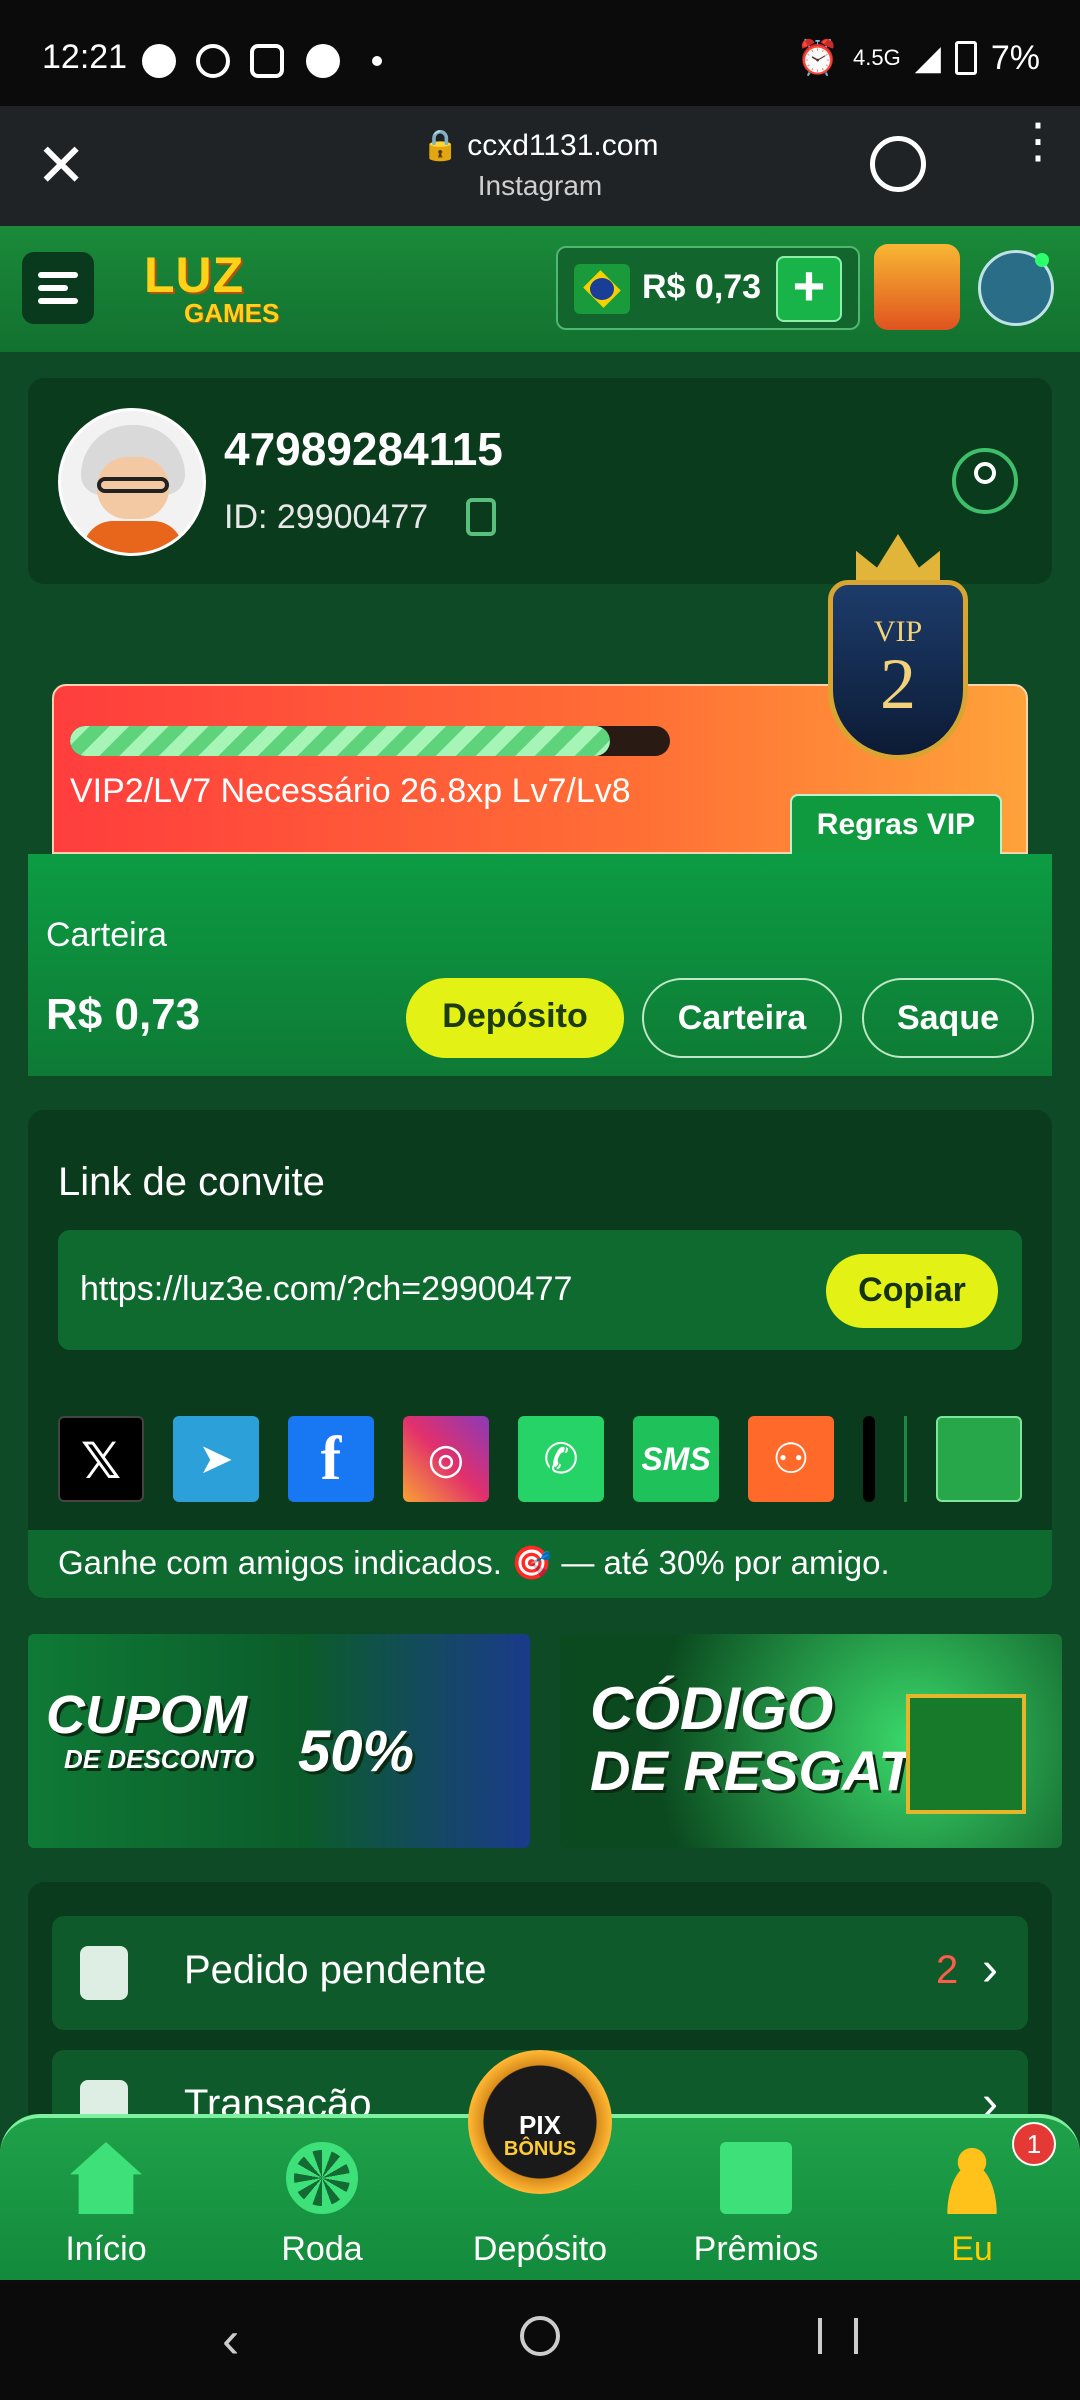  I want to click on wallet-label: Carteira, so click(106, 935).